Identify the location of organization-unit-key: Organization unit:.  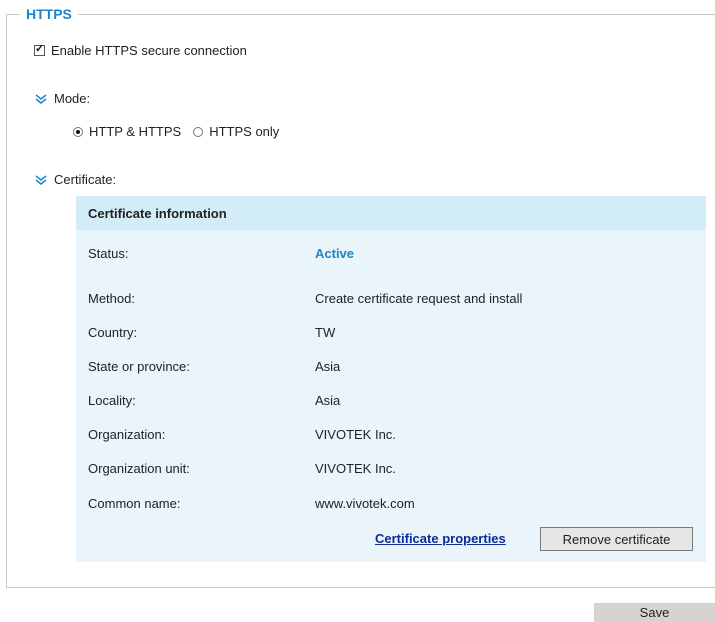
(139, 468).